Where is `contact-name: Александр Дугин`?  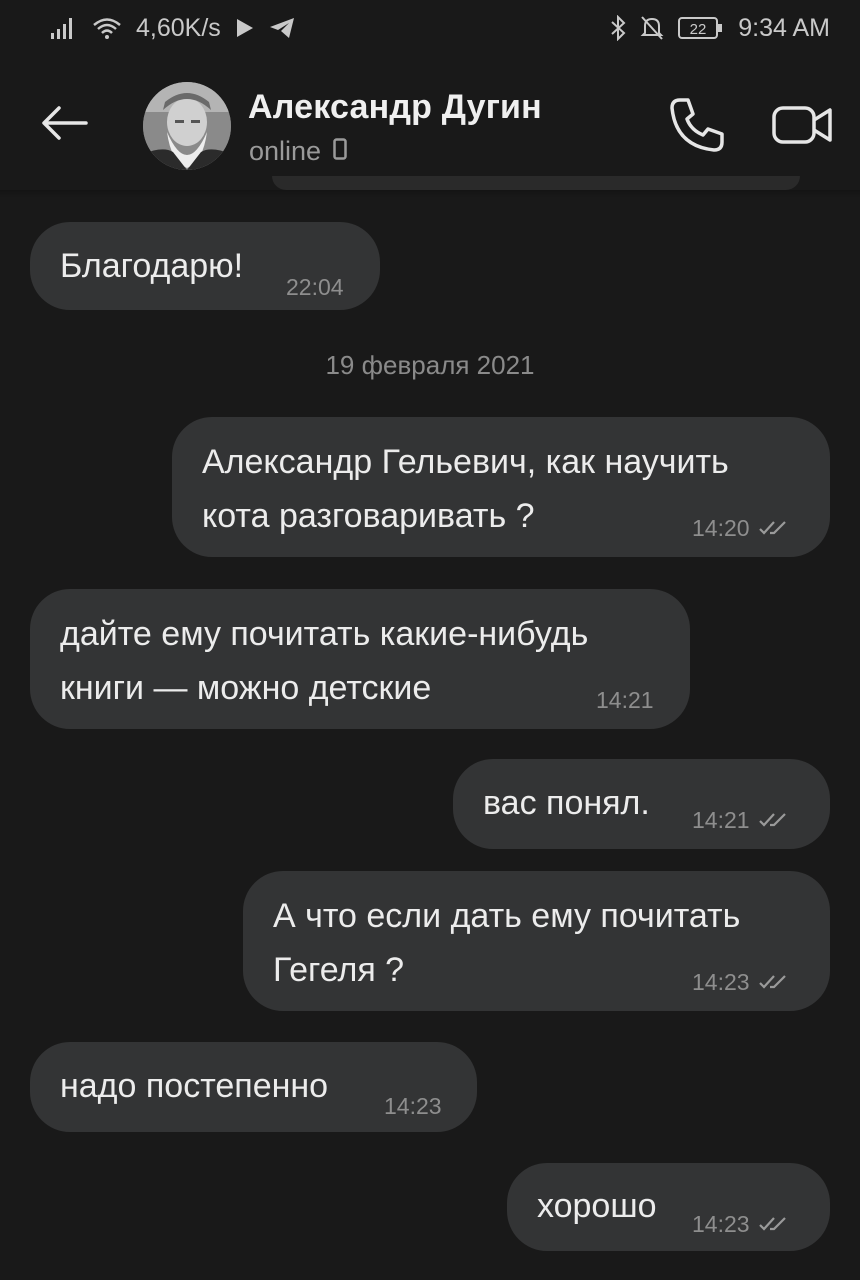
contact-name: Александр Дугин is located at coordinates (395, 107).